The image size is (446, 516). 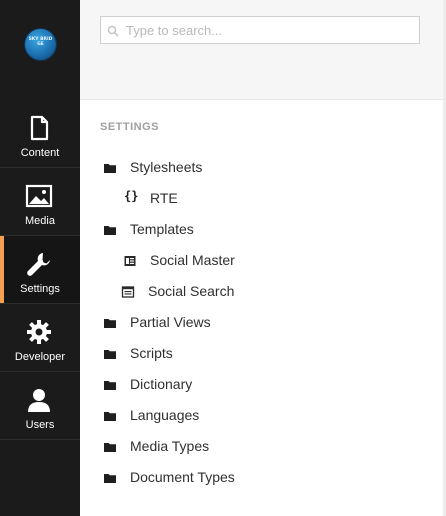 I want to click on tree-label: Social Master, so click(x=192, y=260).